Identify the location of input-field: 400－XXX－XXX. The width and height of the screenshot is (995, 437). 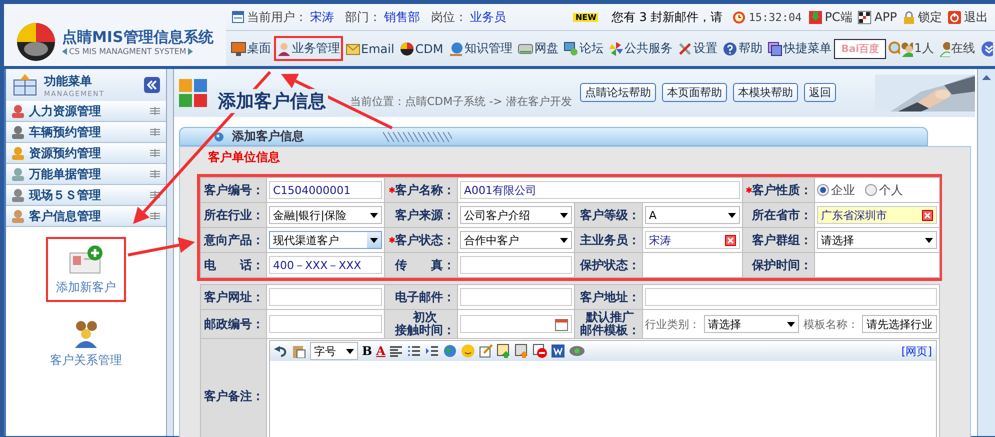
(325, 265).